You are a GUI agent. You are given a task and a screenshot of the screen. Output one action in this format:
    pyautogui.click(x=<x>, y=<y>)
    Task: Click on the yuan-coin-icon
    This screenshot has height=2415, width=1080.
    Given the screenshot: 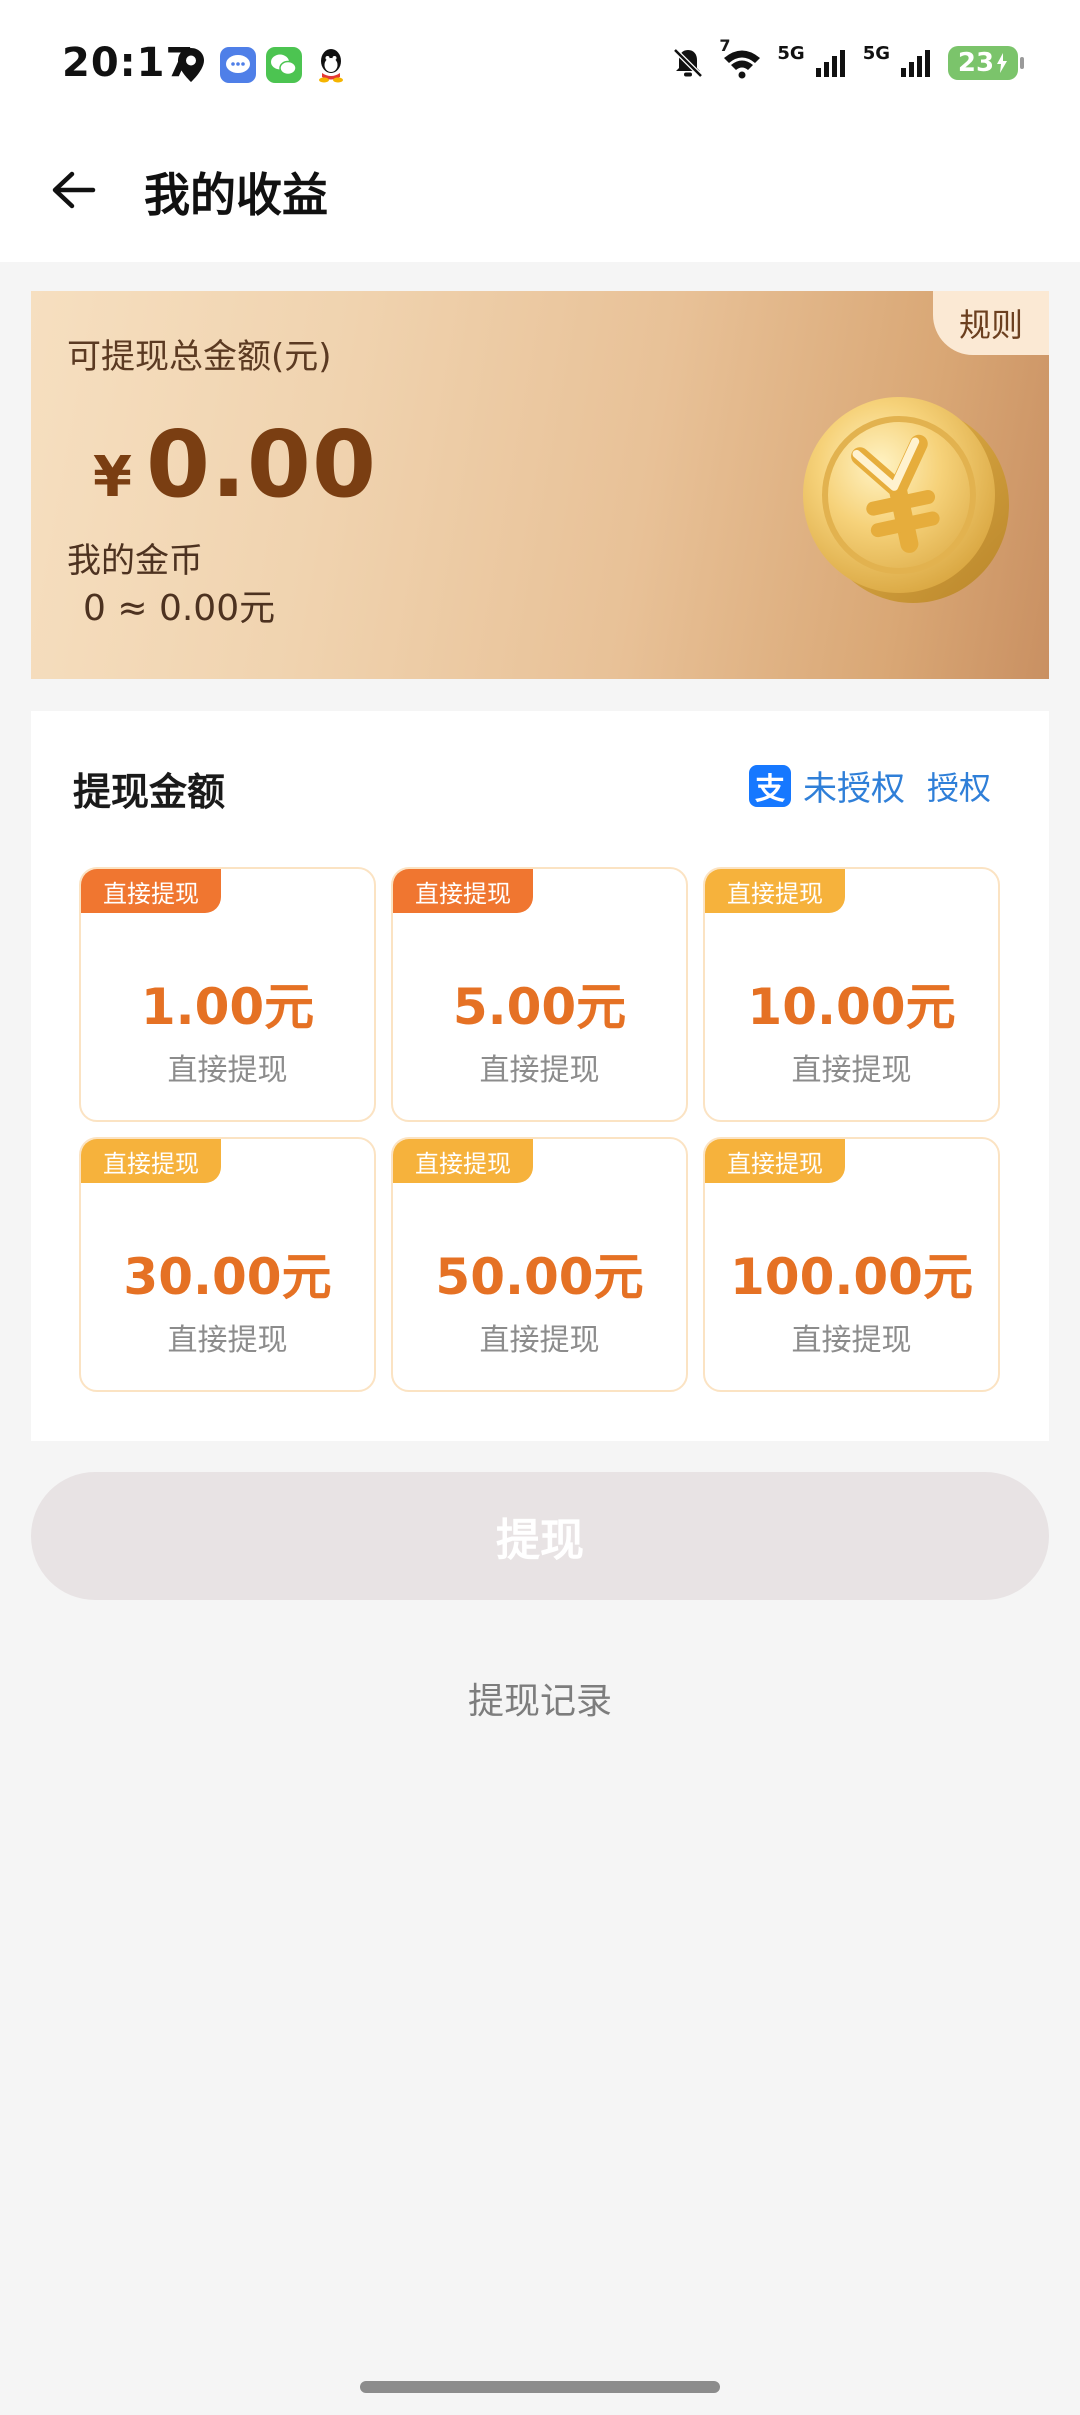 What is the action you would take?
    pyautogui.click(x=905, y=498)
    